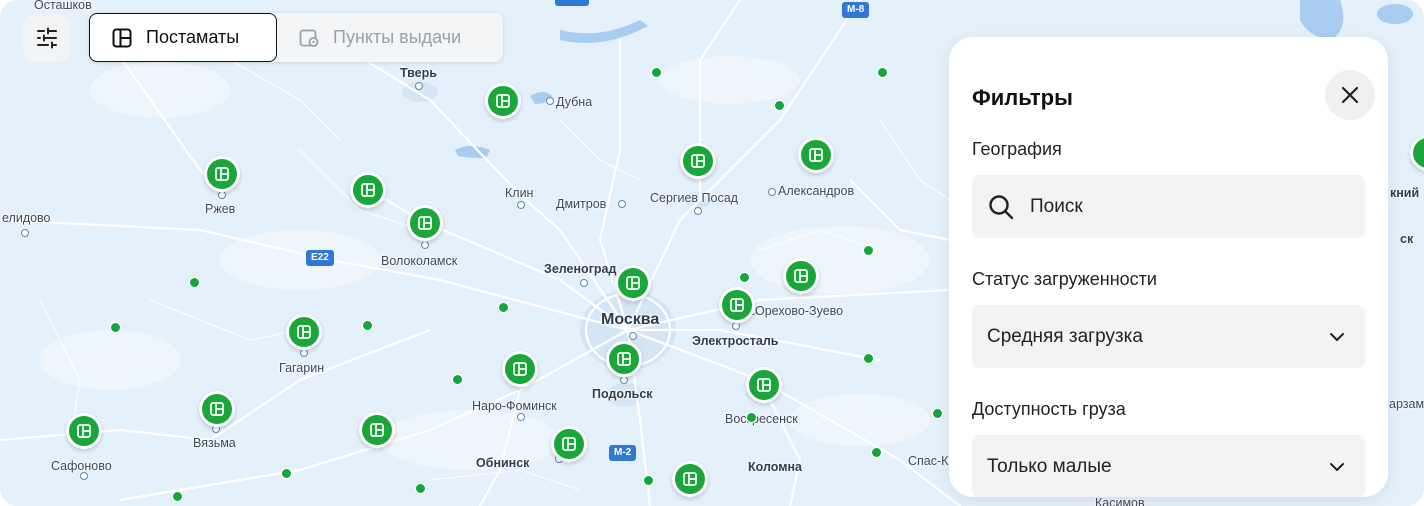  I want to click on load-status-select: Средняя загрузка, so click(1168, 336).